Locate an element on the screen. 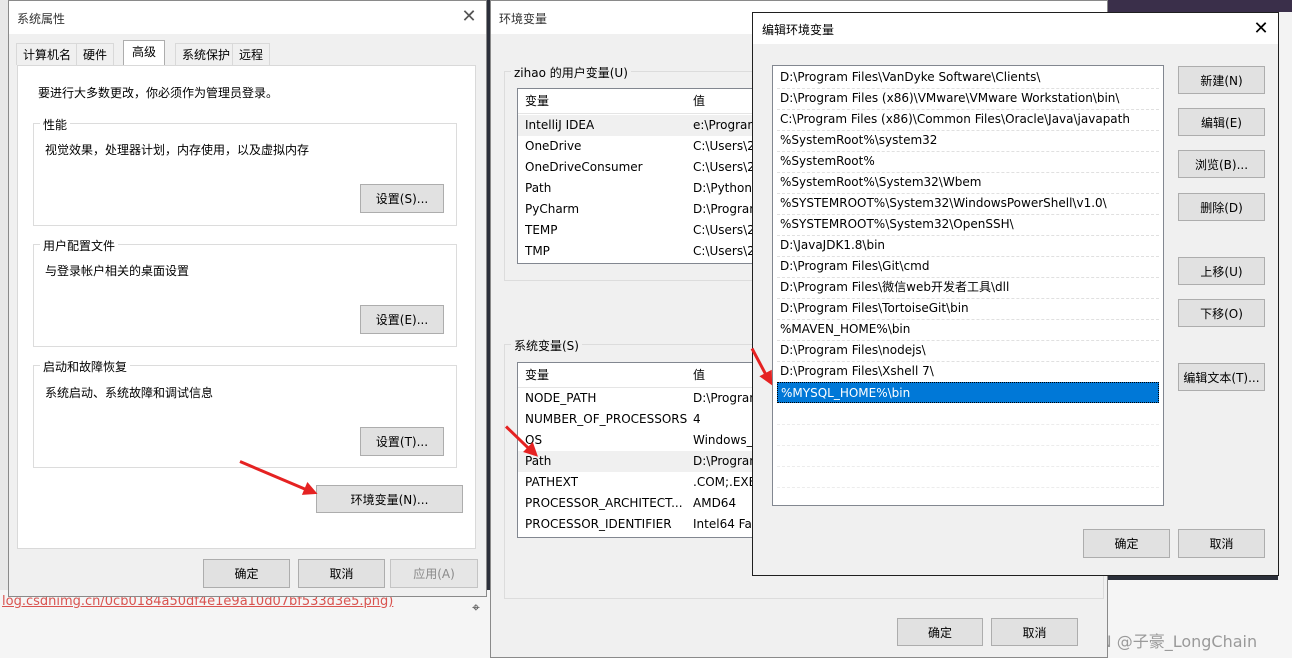 The image size is (1292, 658). list-item-selected: %MYSQL_HOME%\bin is located at coordinates (968, 392).